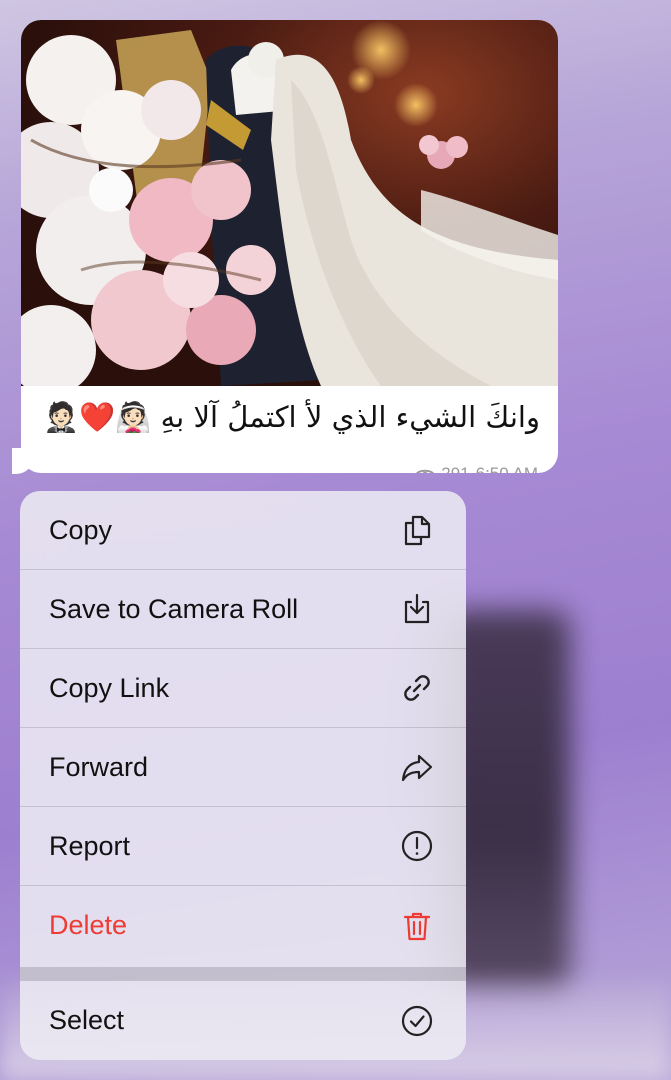  I want to click on menu-item-save-to-camera-roll: Save to Camera Roll, so click(243, 609).